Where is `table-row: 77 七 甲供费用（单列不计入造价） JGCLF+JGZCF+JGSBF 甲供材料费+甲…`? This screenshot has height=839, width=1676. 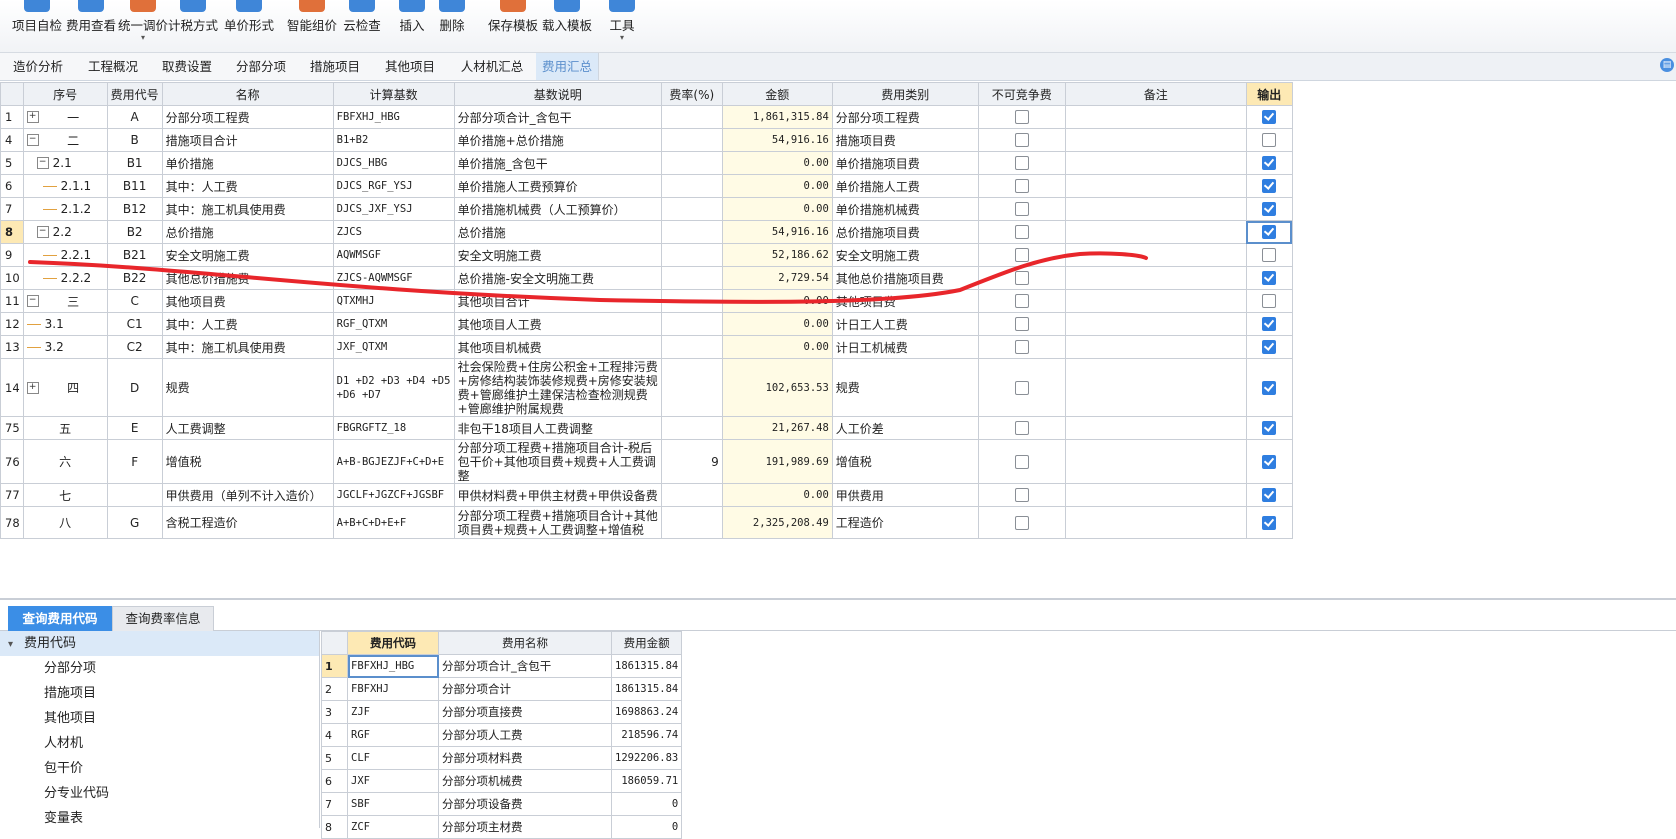 table-row: 77 七 甲供费用（单列不计入造价） JGCLF+JGZCF+JGSBF 甲供材料费+甲… is located at coordinates (646, 495).